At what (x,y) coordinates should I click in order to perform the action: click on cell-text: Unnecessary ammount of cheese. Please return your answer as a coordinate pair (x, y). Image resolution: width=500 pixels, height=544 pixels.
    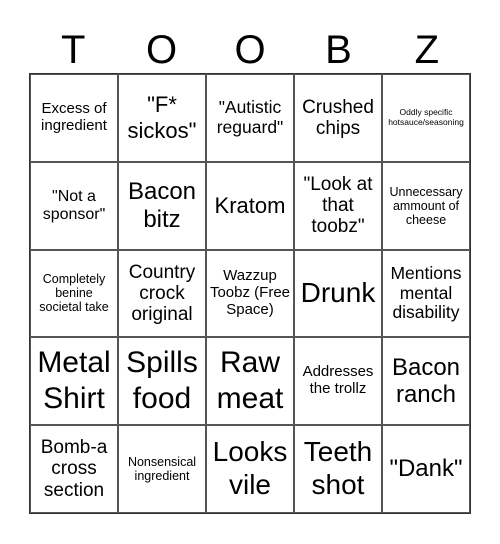
    Looking at the image, I should click on (426, 205).